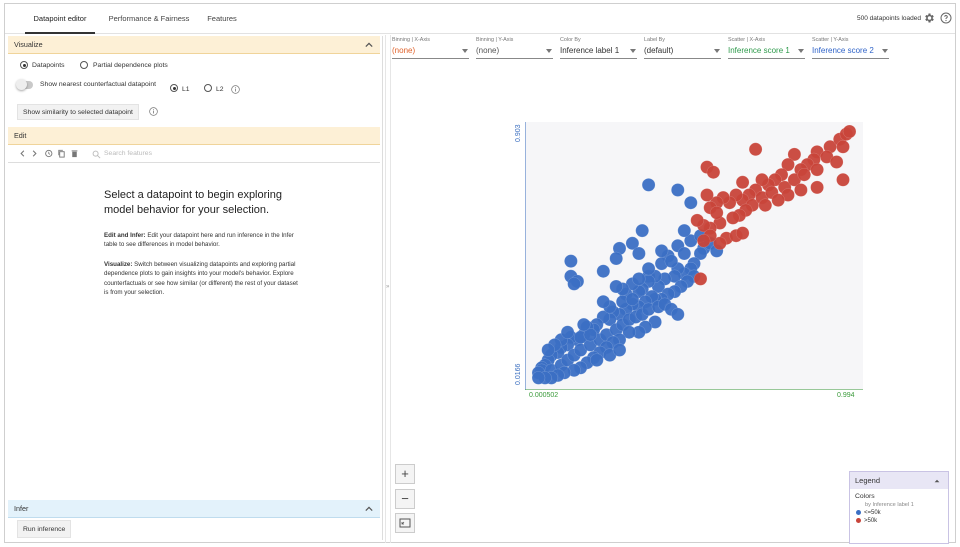 The image size is (960, 547). Describe the element at coordinates (194, 136) in the screenshot. I see `edit-section-header: Edit` at that location.